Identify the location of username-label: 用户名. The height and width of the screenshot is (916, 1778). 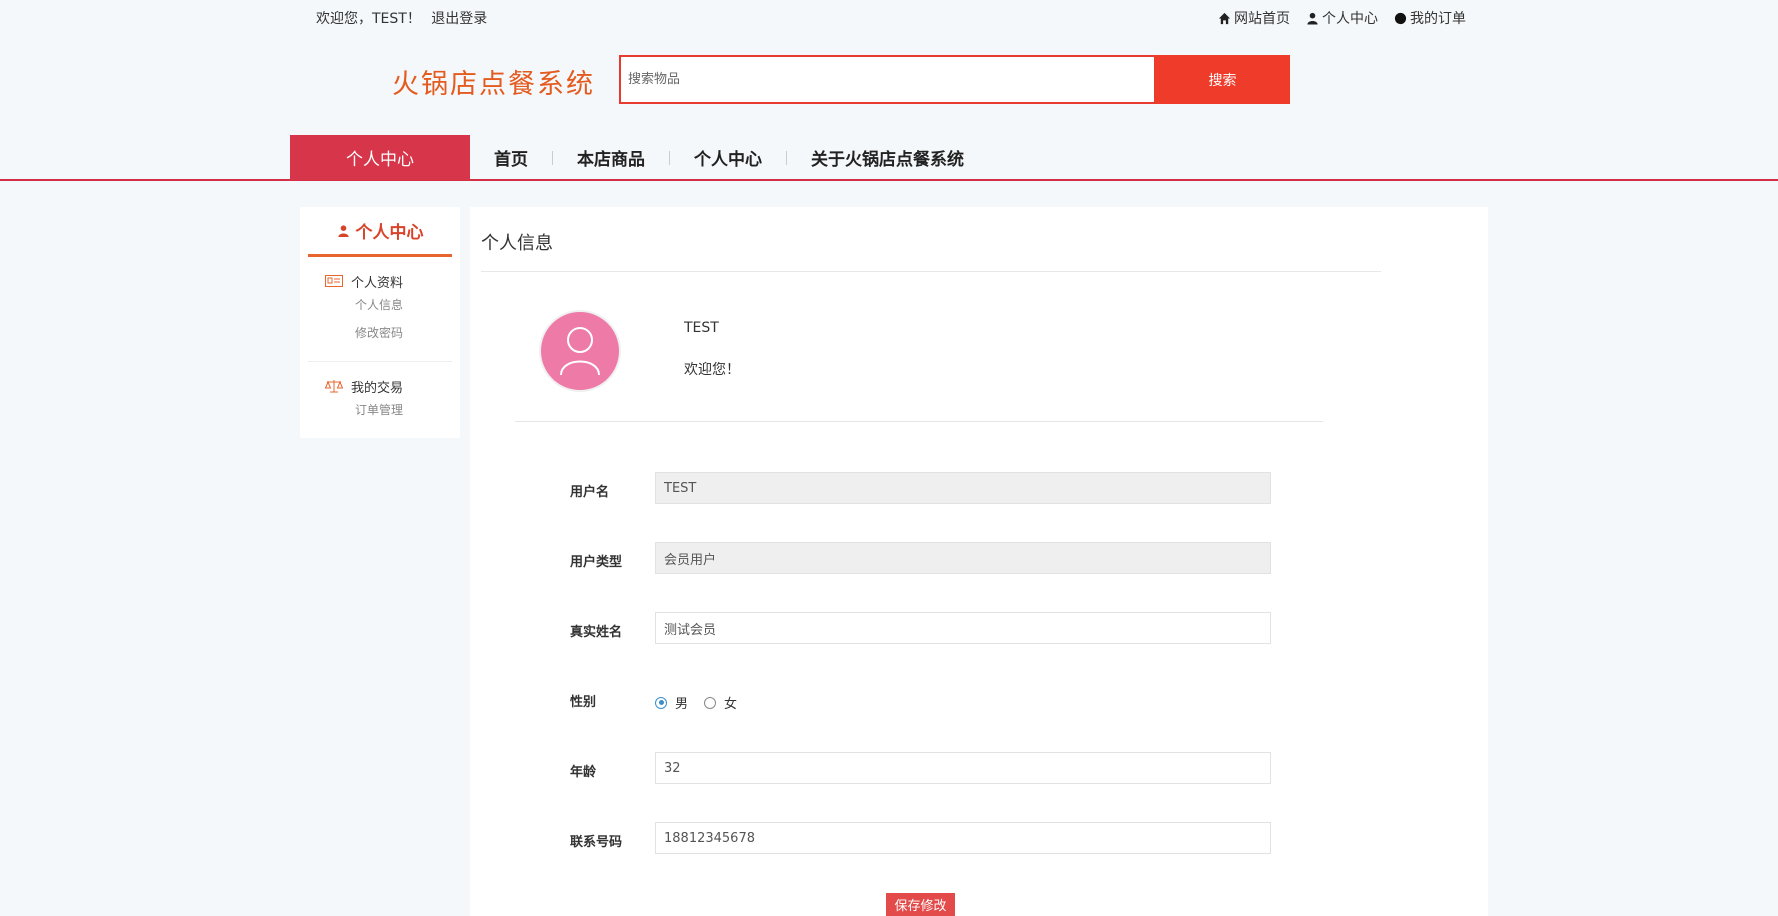
(590, 492).